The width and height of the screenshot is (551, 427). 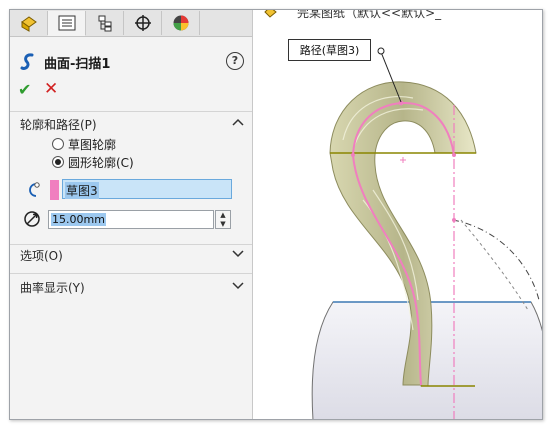 I want to click on dimxpert-tab, so click(x=143, y=23).